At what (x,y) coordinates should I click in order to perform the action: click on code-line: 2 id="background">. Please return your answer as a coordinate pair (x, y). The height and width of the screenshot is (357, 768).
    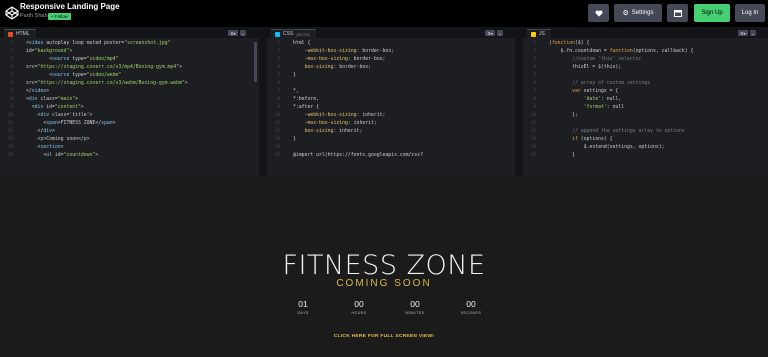
    Looking at the image, I should click on (129, 52).